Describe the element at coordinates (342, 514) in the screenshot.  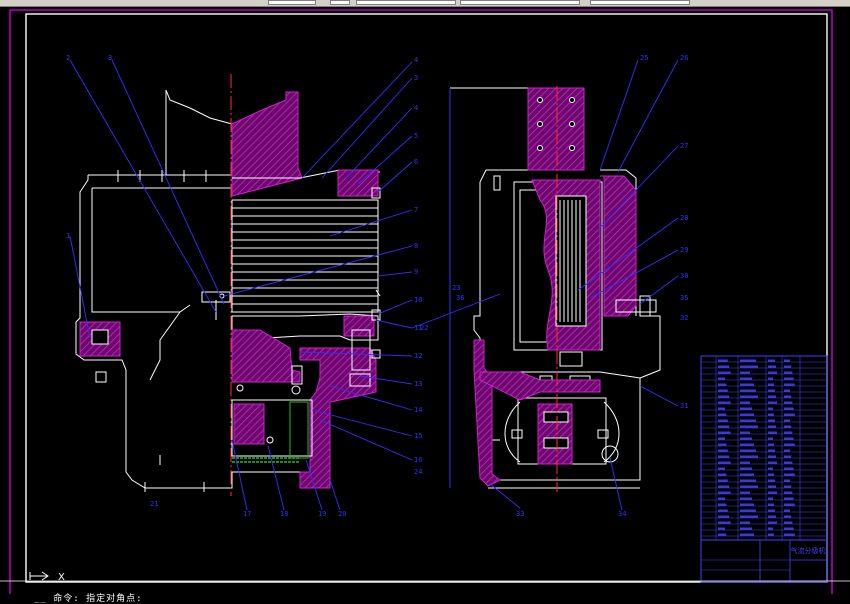
I see `left-callout: 20` at that location.